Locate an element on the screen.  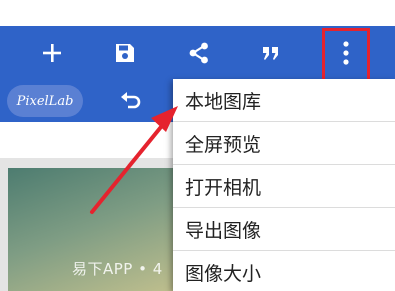
status-strip is located at coordinates (197, 13).